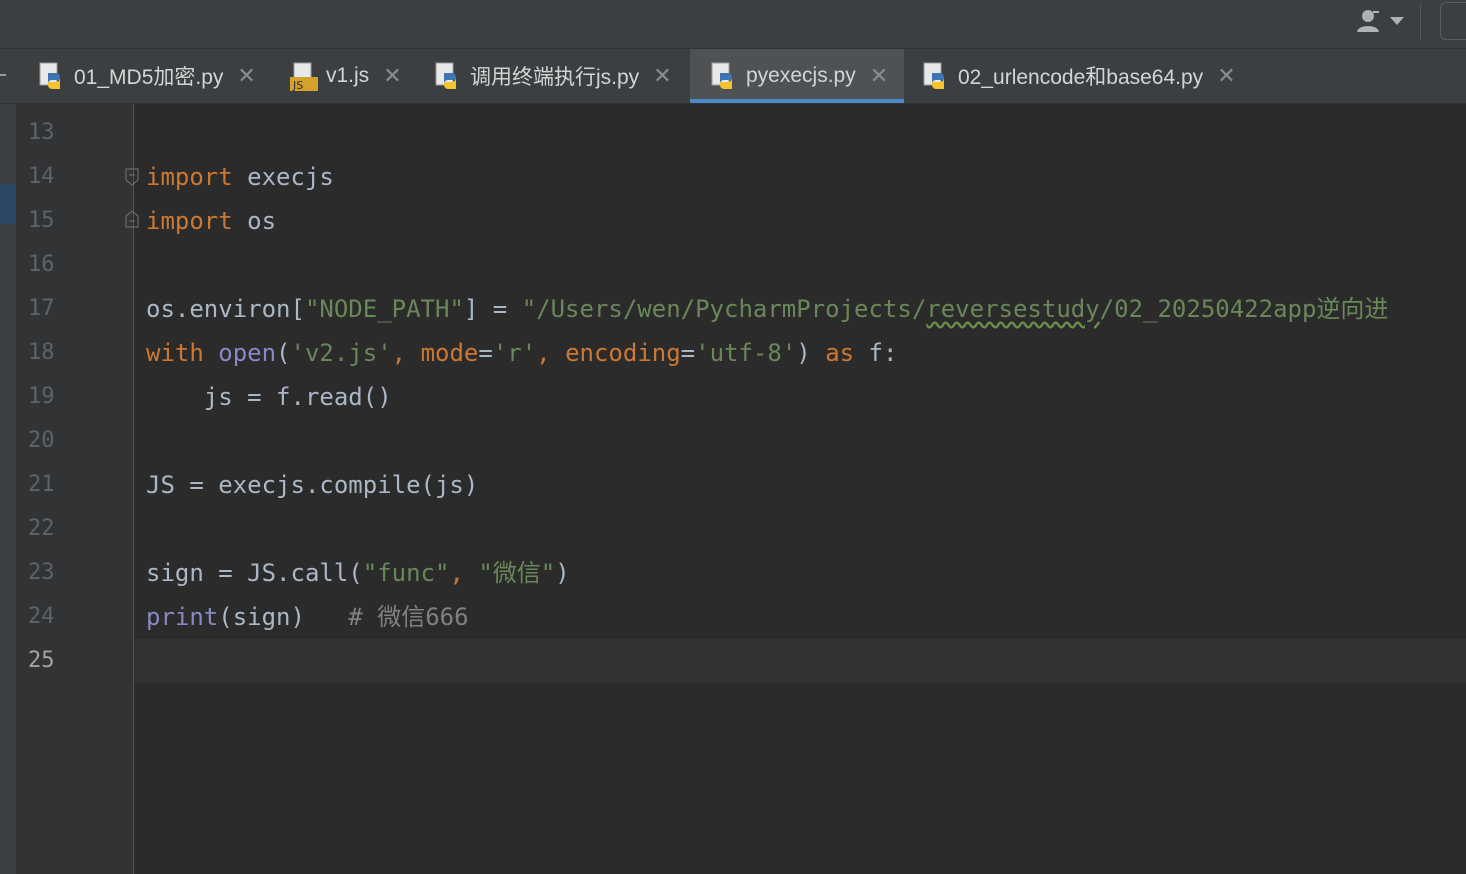 The image size is (1466, 874). Describe the element at coordinates (41, 440) in the screenshot. I see `line-number: 20` at that location.